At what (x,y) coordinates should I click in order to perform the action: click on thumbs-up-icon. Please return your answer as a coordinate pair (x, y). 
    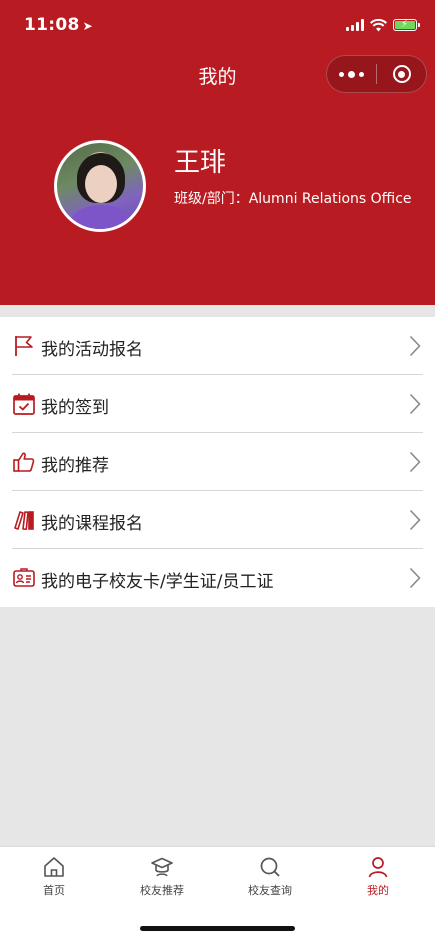
    Looking at the image, I should click on (24, 462).